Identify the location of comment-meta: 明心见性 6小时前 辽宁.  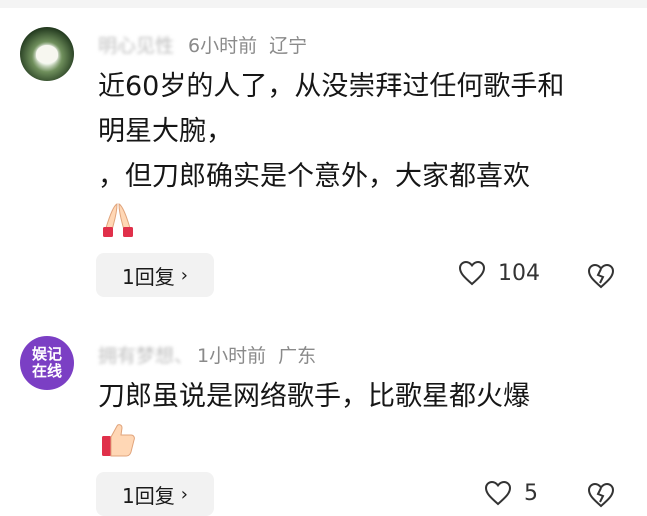
(202, 44).